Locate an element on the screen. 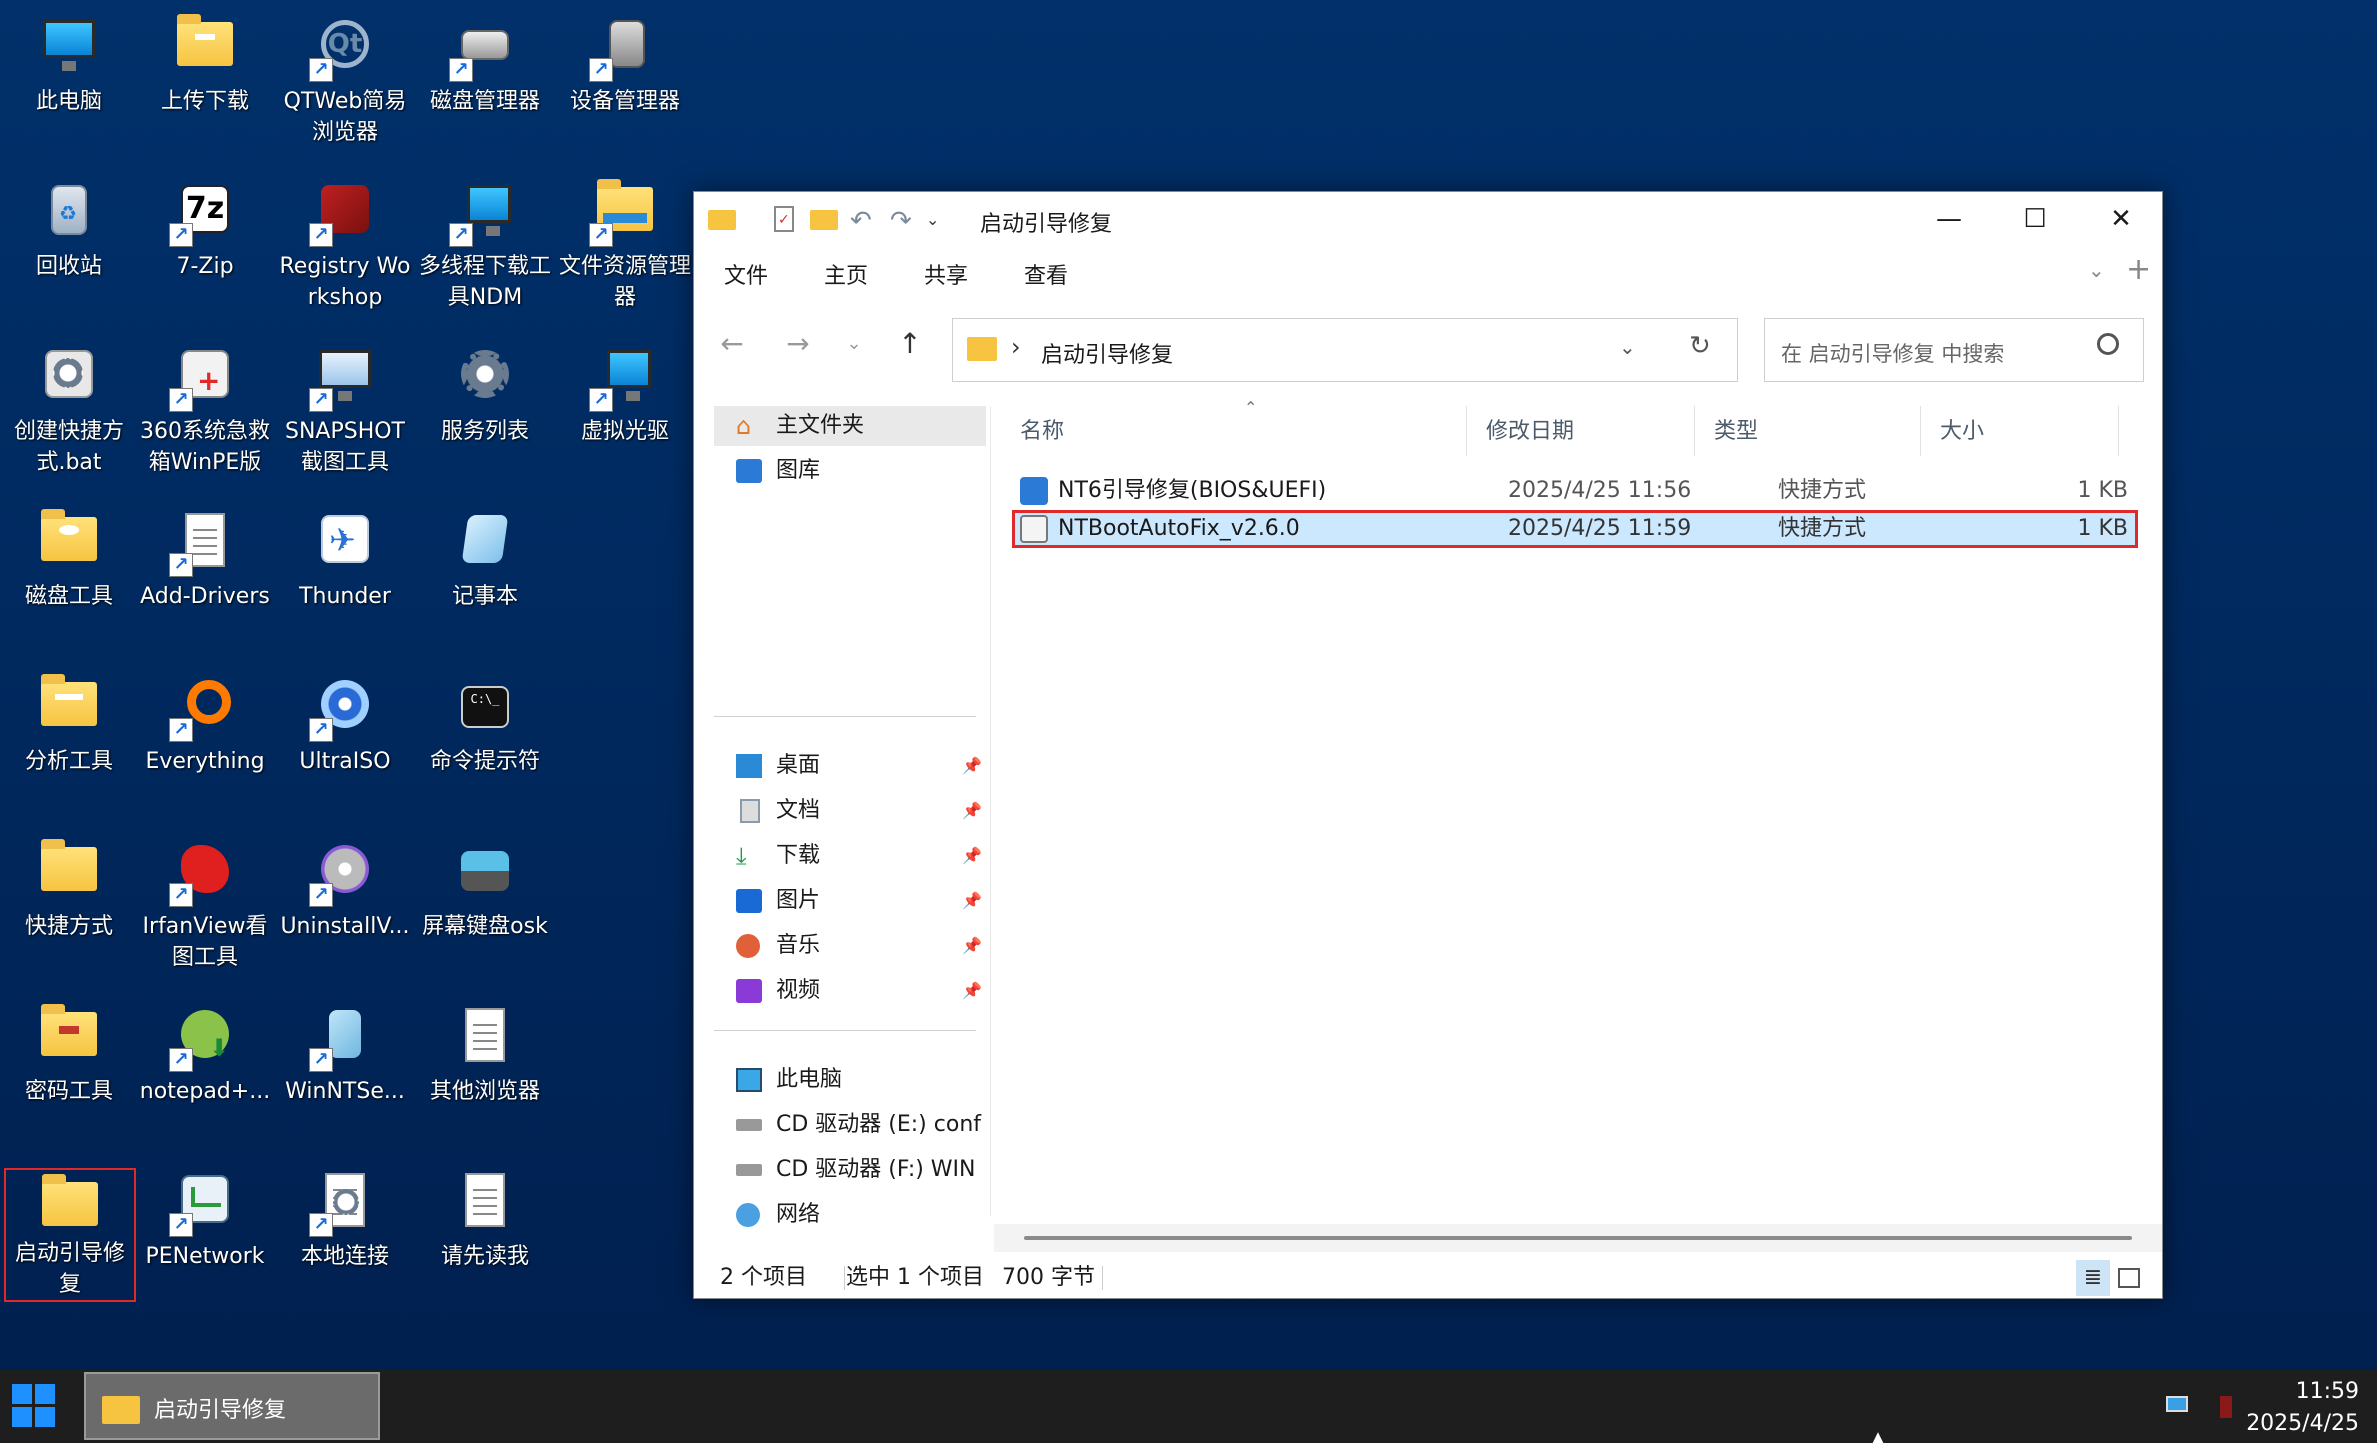 The image size is (2377, 1443). taskbar-item-explorer: 启动引导修复 is located at coordinates (232, 1406).